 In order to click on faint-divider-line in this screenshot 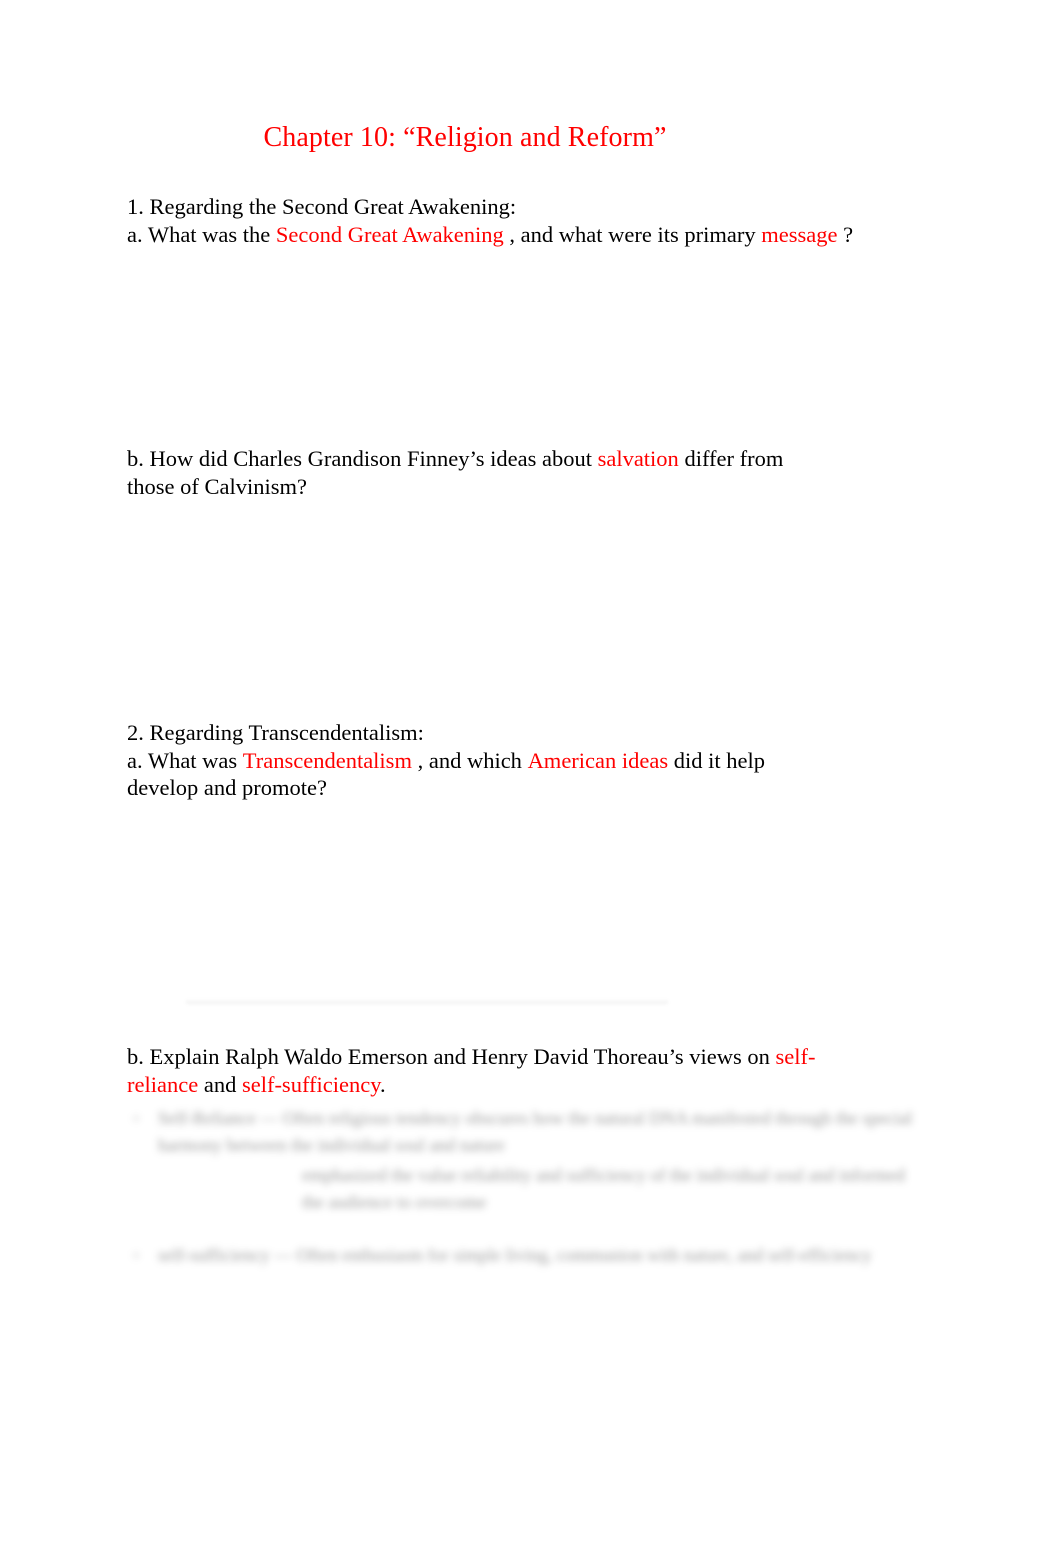, I will do `click(427, 1002)`.